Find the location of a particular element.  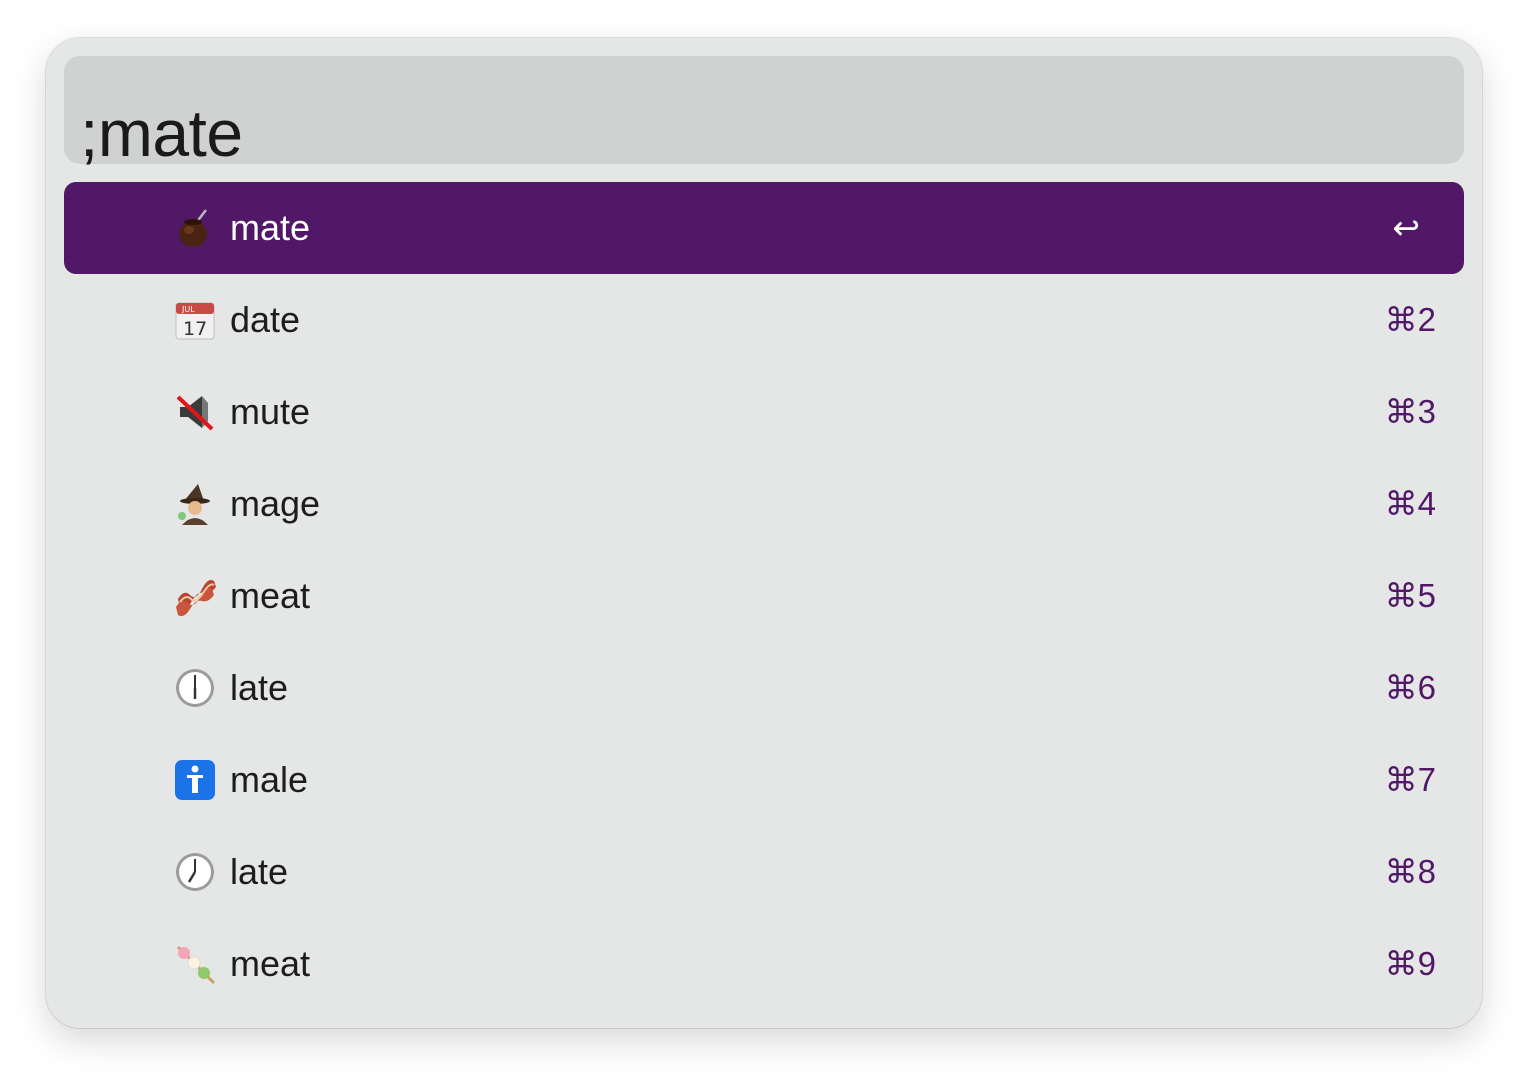

result-row-meat: meat ⌘5 is located at coordinates (764, 596).